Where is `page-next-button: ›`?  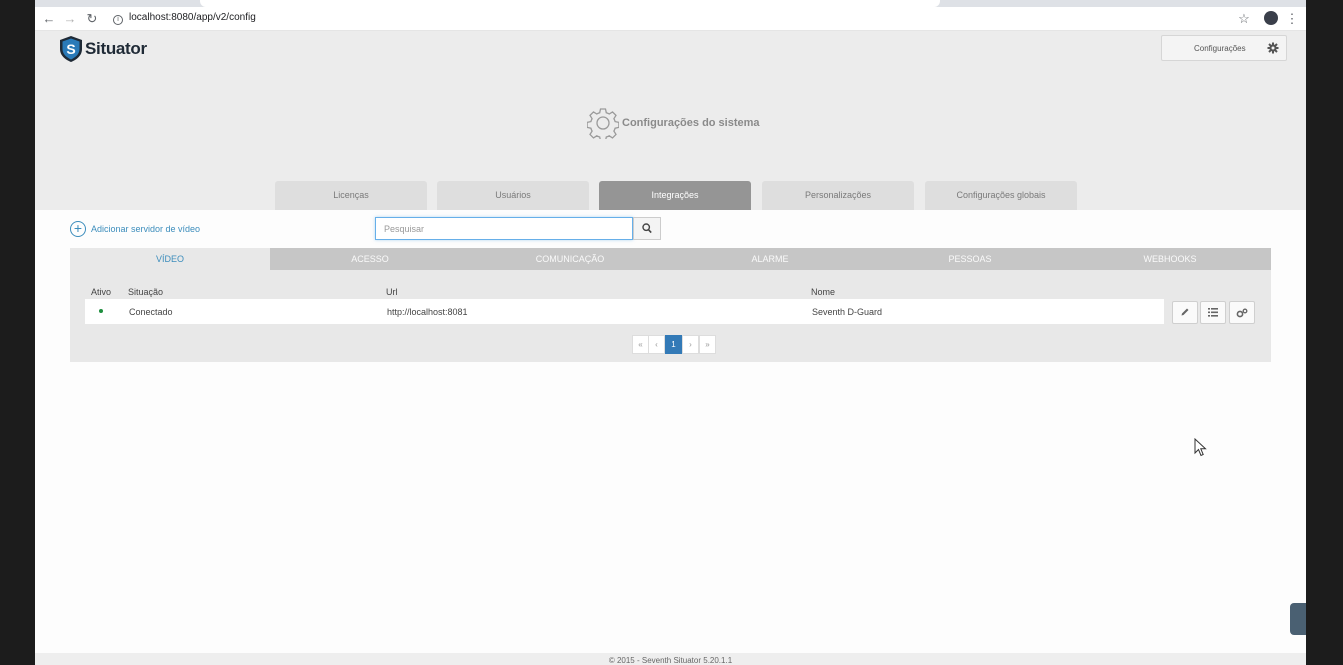 page-next-button: › is located at coordinates (690, 344).